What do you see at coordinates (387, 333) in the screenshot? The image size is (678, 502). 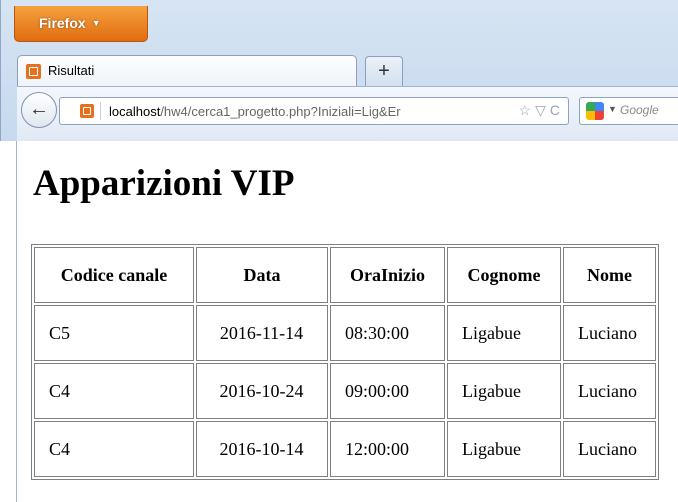 I see `cell-ora-inizio: 08:30:00` at bounding box center [387, 333].